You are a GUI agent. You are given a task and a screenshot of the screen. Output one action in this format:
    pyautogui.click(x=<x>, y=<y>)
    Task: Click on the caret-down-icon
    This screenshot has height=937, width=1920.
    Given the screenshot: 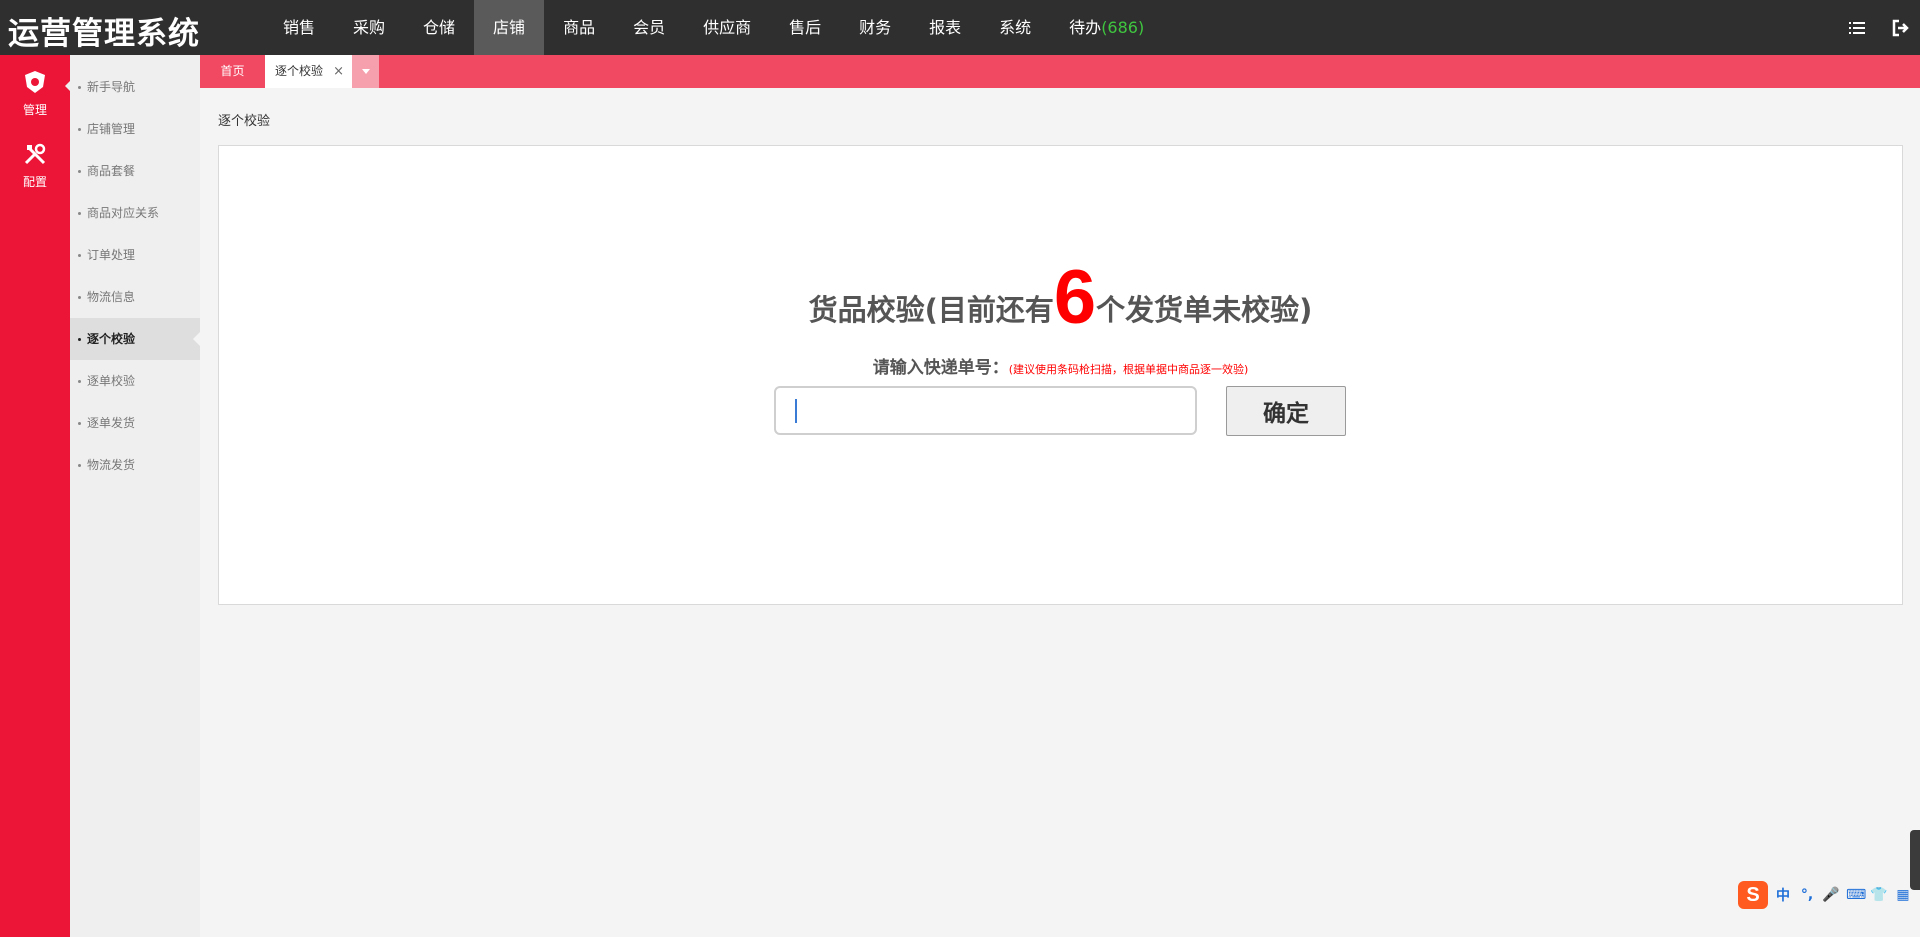 What is the action you would take?
    pyautogui.click(x=365, y=71)
    